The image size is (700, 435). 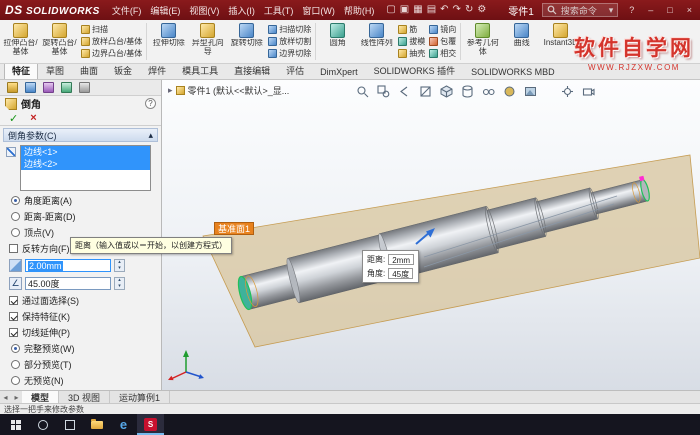 What do you see at coordinates (411, 29) in the screenshot?
I see `rib-button: 筋` at bounding box center [411, 29].